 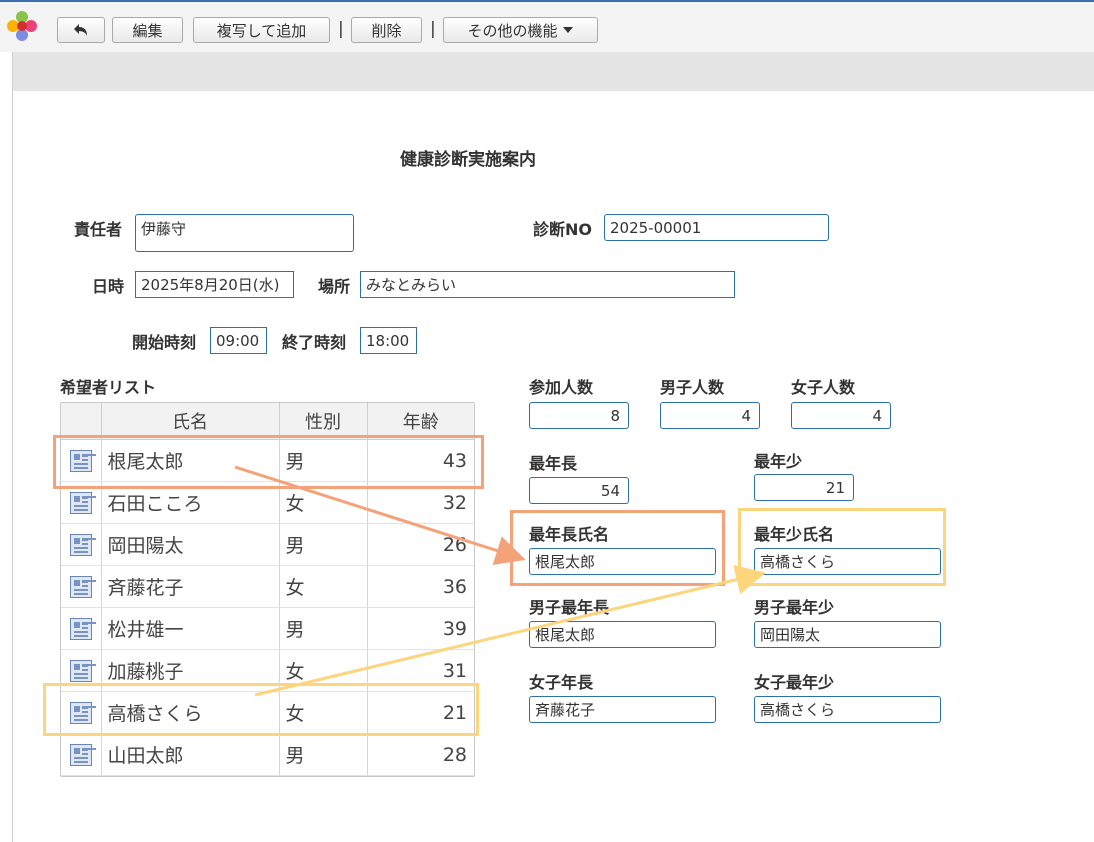 I want to click on table-row: 岡田陽太男 26, so click(x=267, y=544).